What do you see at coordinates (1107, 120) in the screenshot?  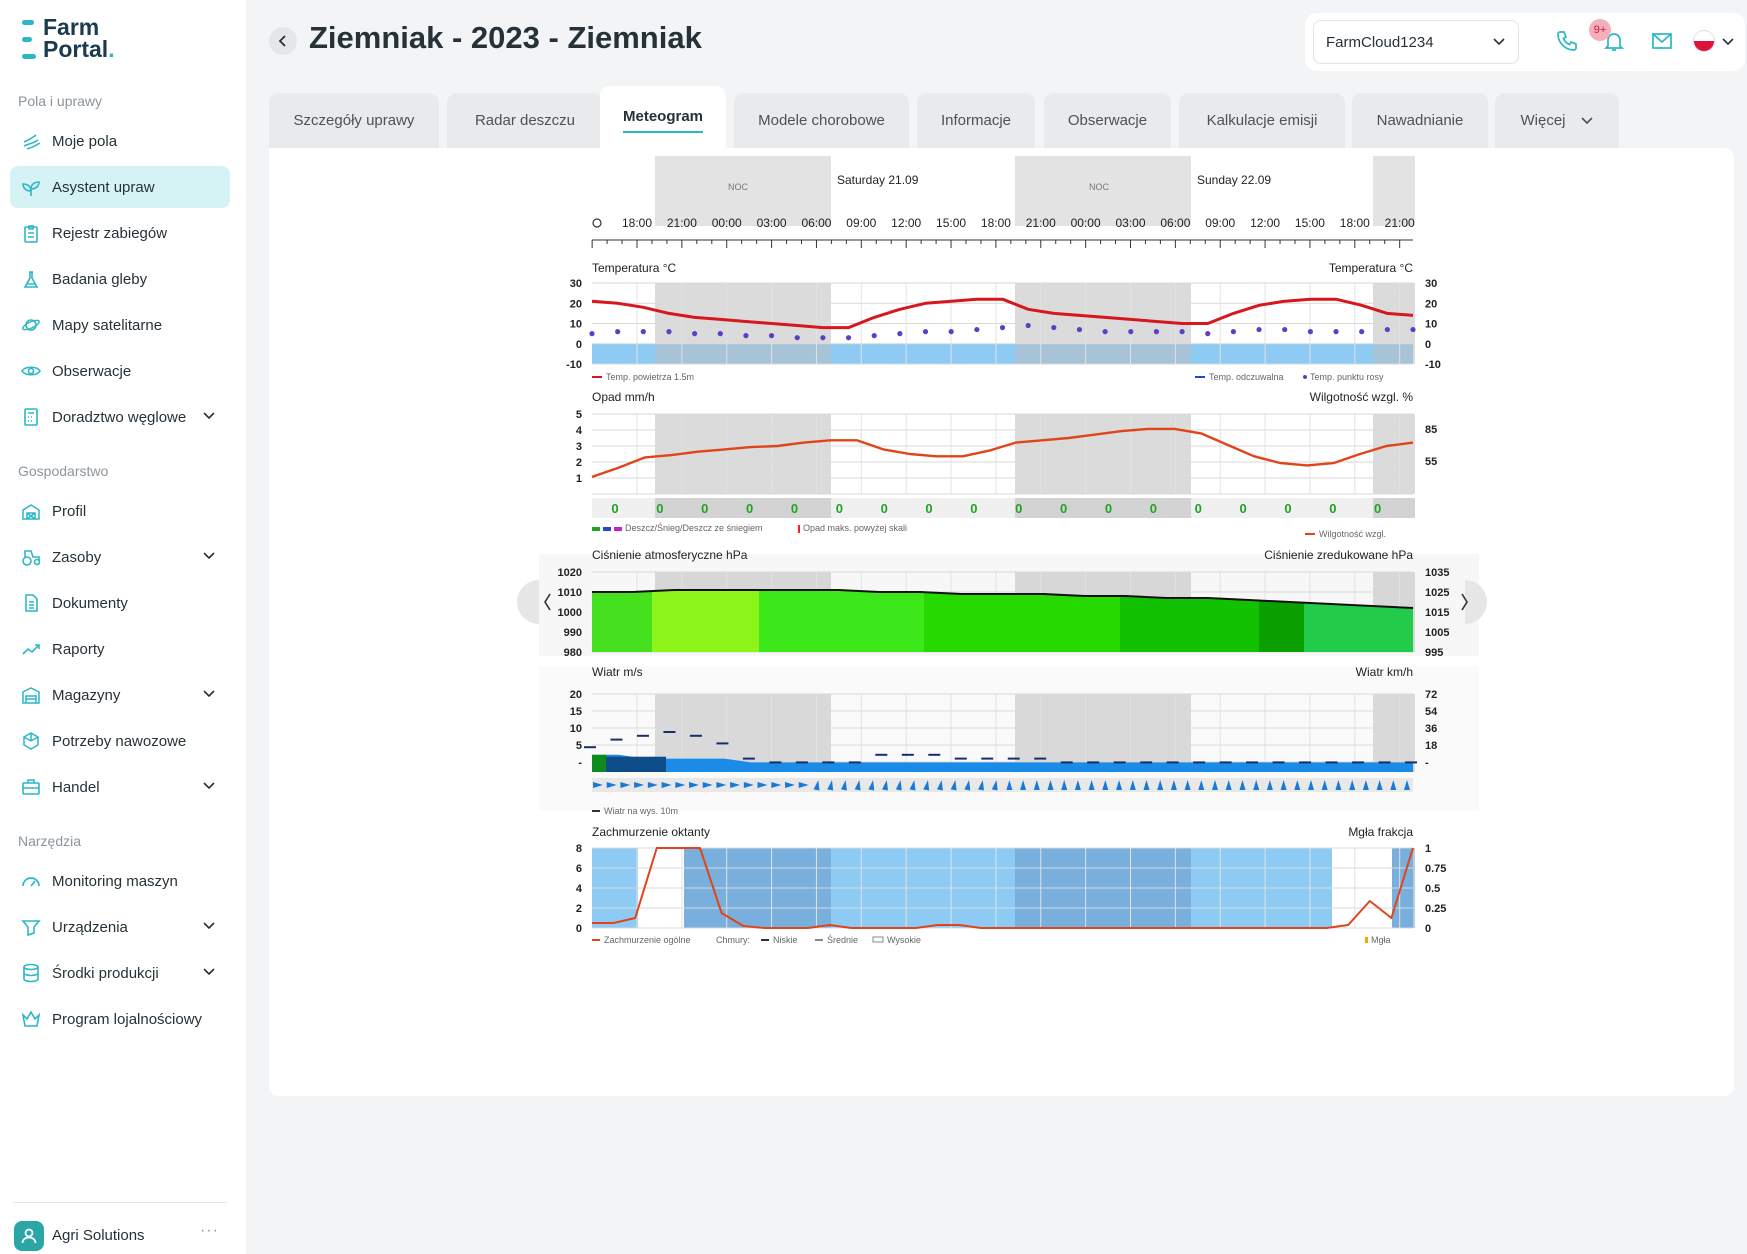 I see `tab-obserwacje: Obserwacje` at bounding box center [1107, 120].